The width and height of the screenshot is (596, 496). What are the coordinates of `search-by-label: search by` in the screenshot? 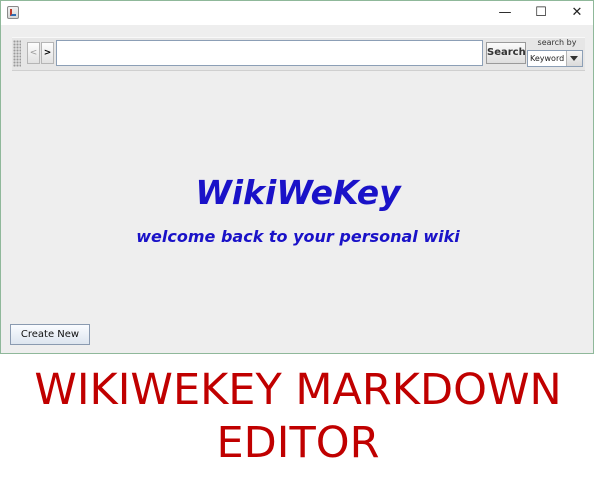 It's located at (557, 42).